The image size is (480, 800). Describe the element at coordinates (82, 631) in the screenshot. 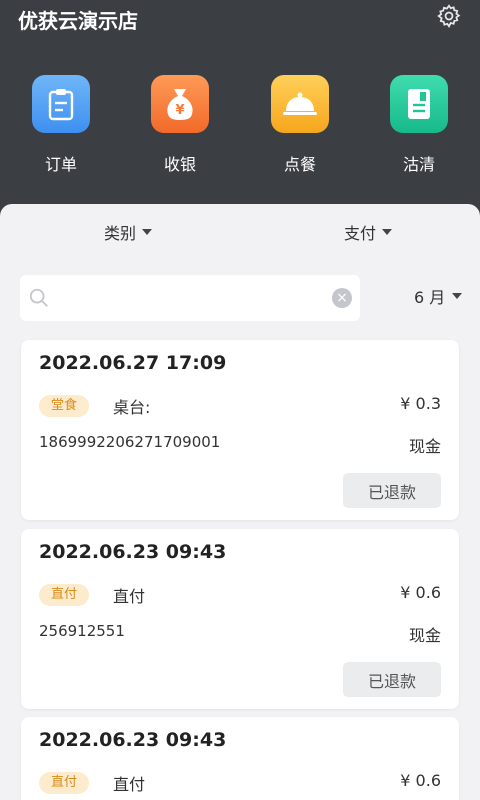

I see `order-number: 256912551` at that location.